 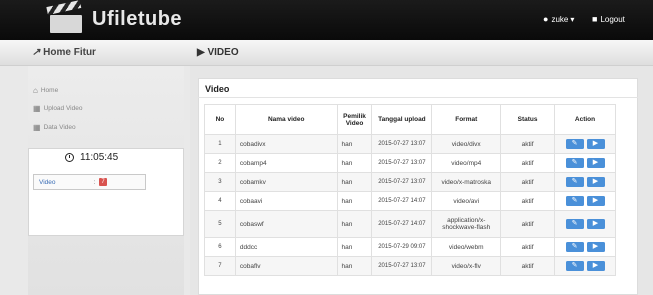 What do you see at coordinates (354, 119) in the screenshot?
I see `column-header-pemilik-video: Pemilik Video` at bounding box center [354, 119].